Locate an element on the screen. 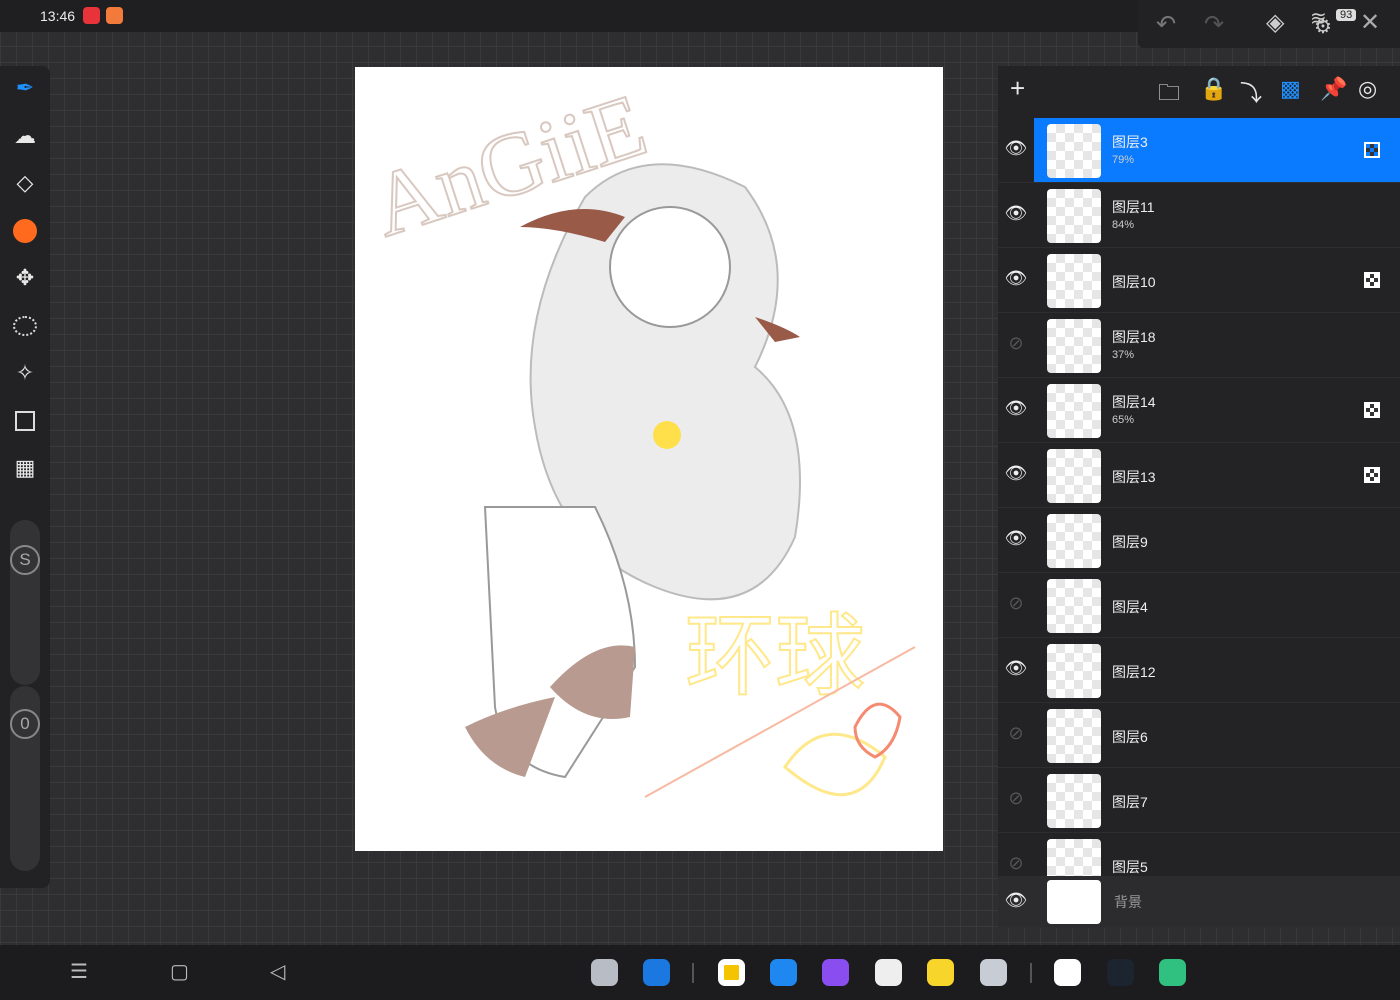  layer-row: 👁 图层13 is located at coordinates (1199, 475).